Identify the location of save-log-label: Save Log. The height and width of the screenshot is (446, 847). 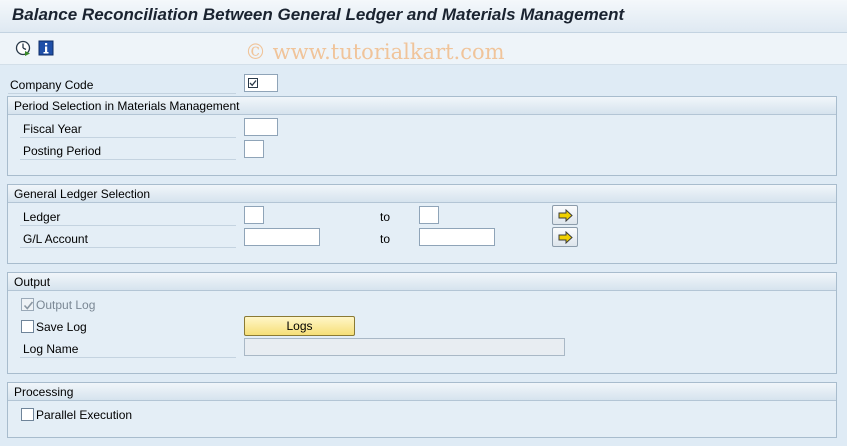
(61, 327).